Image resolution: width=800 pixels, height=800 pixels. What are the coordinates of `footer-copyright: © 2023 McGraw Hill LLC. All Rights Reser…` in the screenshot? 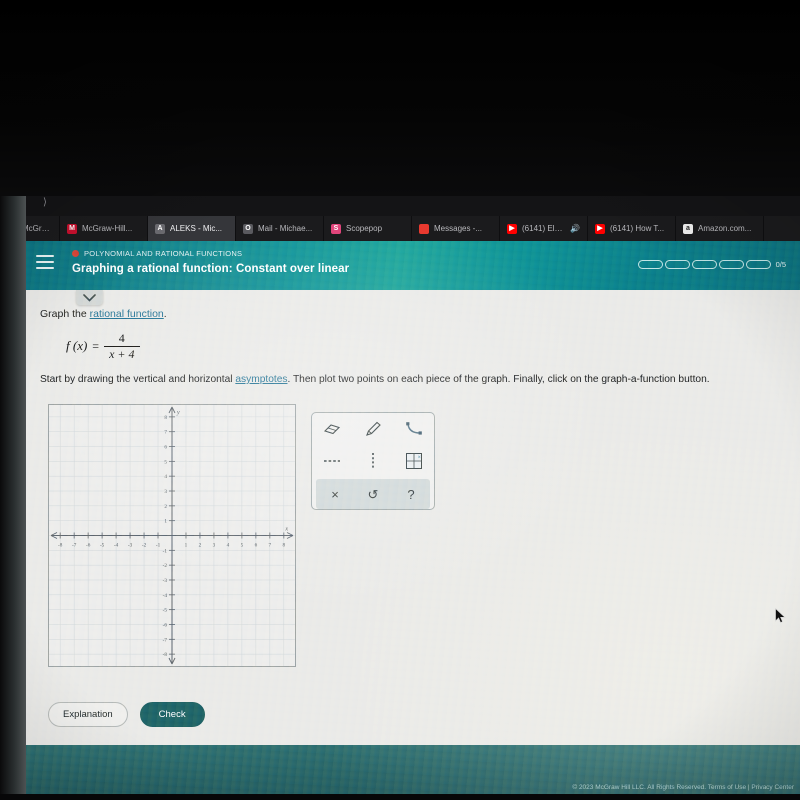 It's located at (683, 787).